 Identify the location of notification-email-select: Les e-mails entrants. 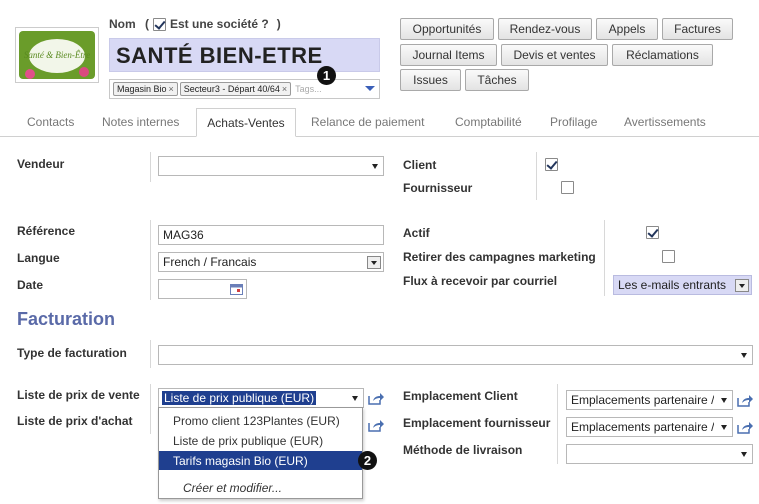
(682, 285).